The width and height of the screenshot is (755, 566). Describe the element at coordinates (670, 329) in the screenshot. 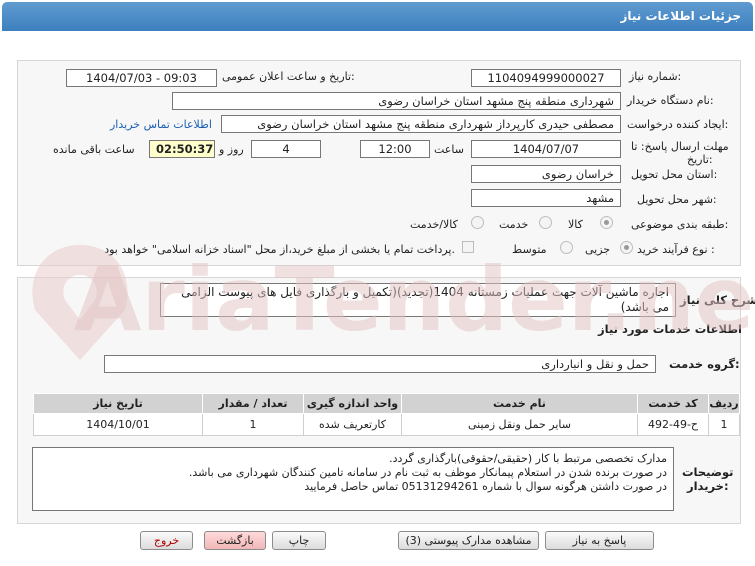

I see `services-section-title: اطلاعات خدمات مورد نیاز` at that location.